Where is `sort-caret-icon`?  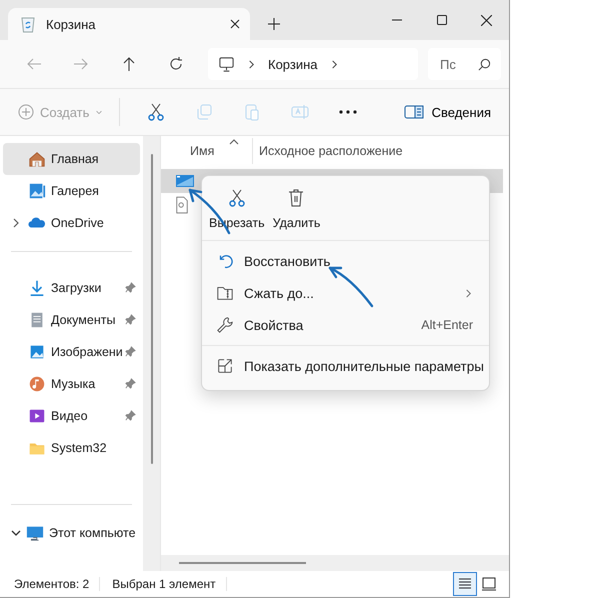
sort-caret-icon is located at coordinates (234, 142).